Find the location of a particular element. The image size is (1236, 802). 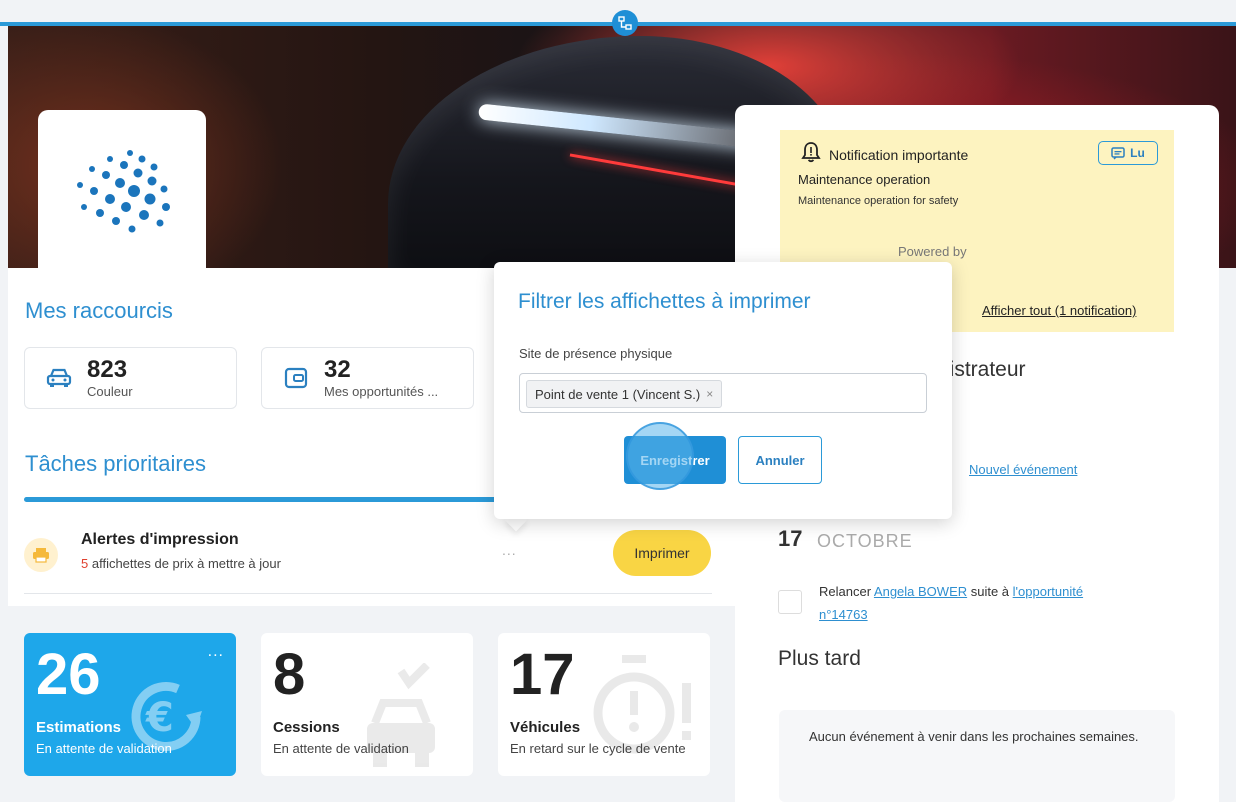

tasks-progress-bar is located at coordinates (284, 499).